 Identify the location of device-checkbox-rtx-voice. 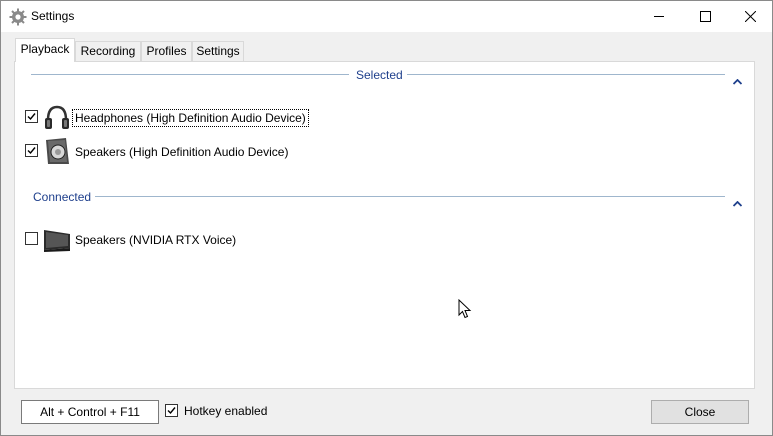
(31, 238).